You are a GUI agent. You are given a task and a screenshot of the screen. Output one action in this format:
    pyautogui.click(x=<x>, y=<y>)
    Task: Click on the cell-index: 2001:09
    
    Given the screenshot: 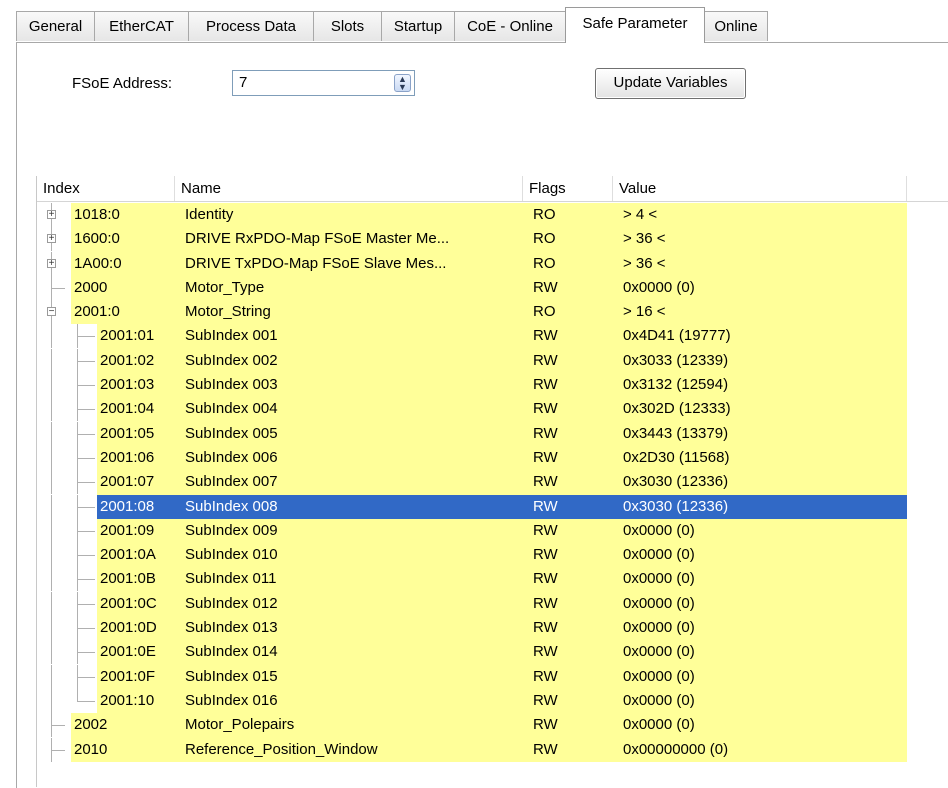 What is the action you would take?
    pyautogui.click(x=136, y=531)
    